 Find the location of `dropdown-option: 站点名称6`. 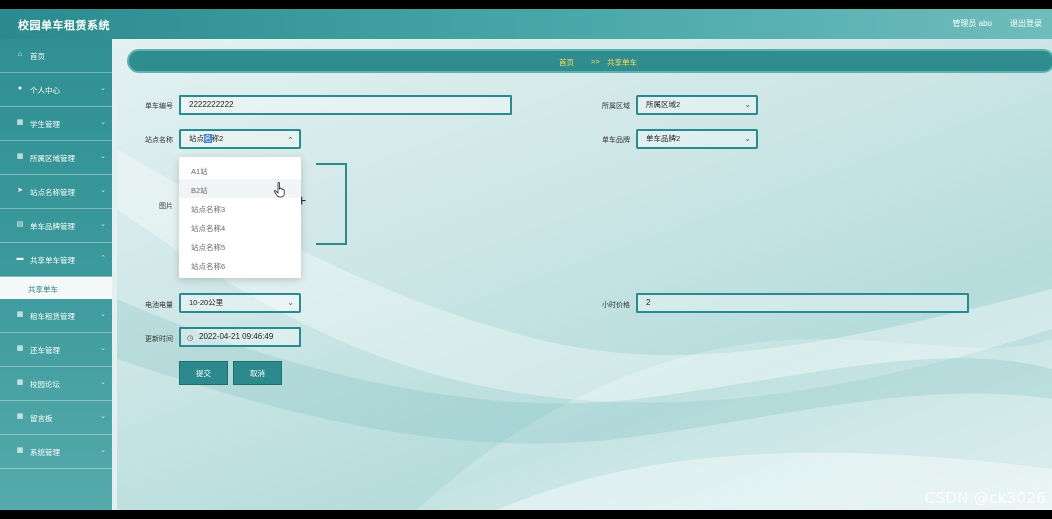

dropdown-option: 站点名称6 is located at coordinates (240, 264).